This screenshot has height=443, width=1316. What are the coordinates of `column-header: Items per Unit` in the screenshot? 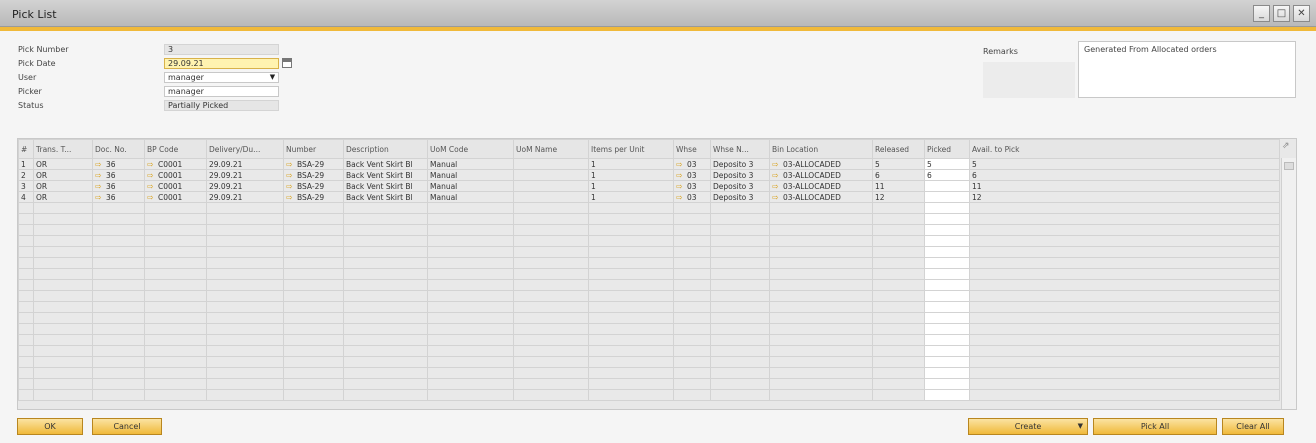 It's located at (631, 149).